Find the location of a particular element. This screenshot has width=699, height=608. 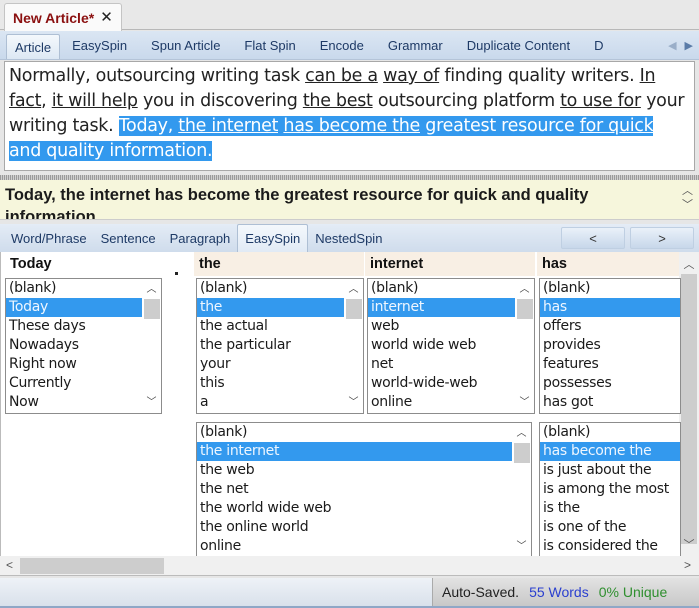

tab-spun-article: Spun Article is located at coordinates (185, 45).